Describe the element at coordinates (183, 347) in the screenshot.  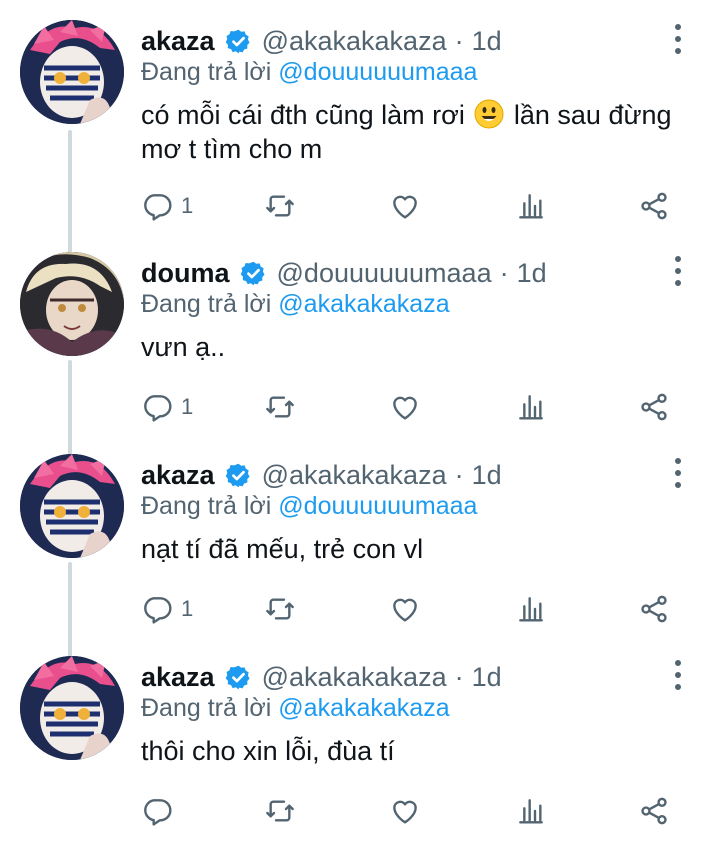
I see `tweet-text: vưn ạ..` at that location.